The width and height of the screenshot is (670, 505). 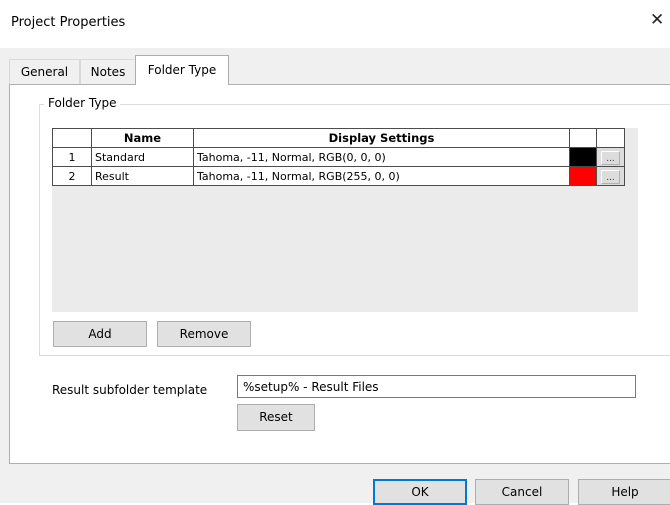 What do you see at coordinates (142, 157) in the screenshot?
I see `folder-name-cell: Standard` at bounding box center [142, 157].